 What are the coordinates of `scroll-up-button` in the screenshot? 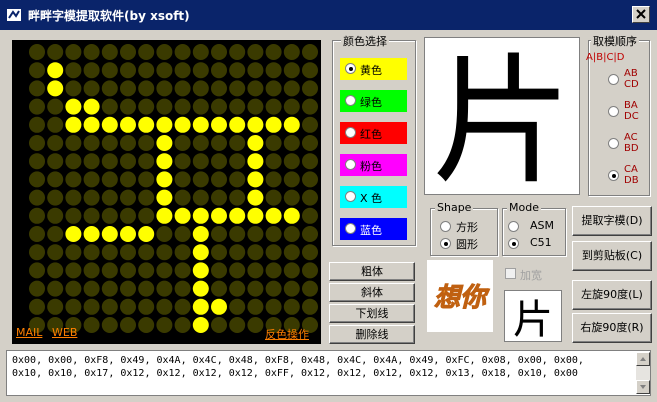 It's located at (643, 359).